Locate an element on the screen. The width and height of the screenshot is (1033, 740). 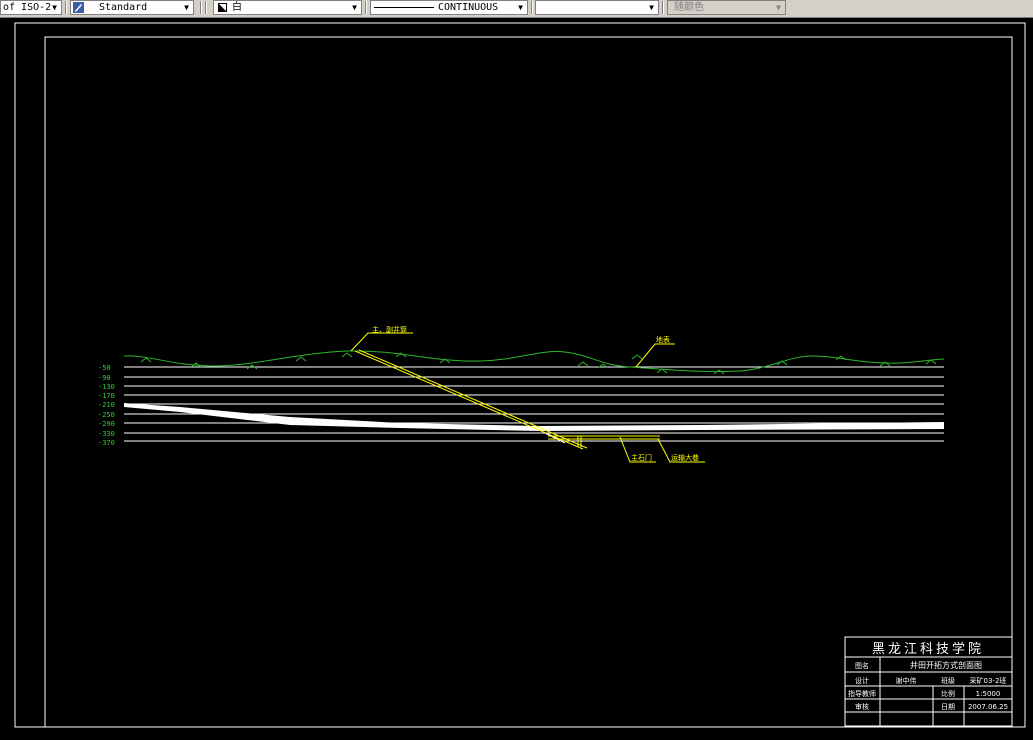
linetype-dropdown: CONTINUOUS ▼ is located at coordinates (449, 7).